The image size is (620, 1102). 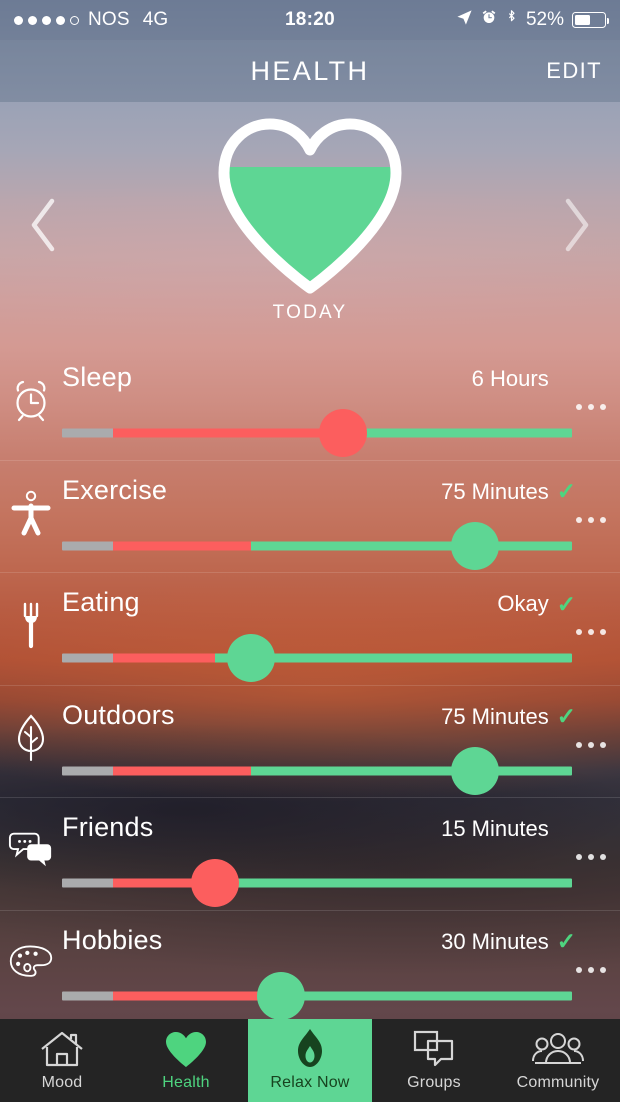 I want to click on activity-value: 15 Minutes ✓, so click(x=508, y=829).